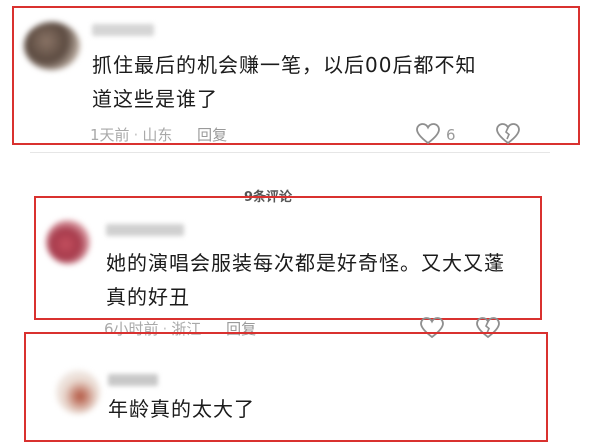 The image size is (600, 442). I want to click on comment-time: 1天前, so click(110, 135).